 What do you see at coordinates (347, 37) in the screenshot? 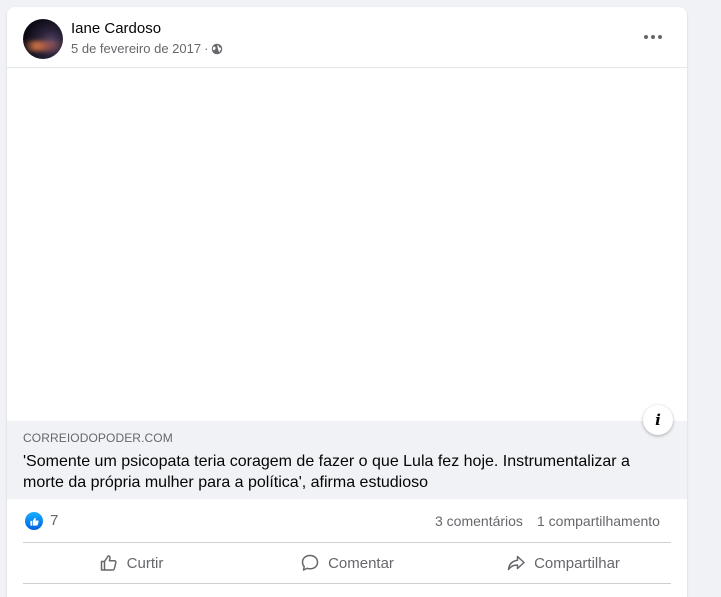
I see `post-header: Iane Cardoso 5 de fevereiro de 2017 ·` at bounding box center [347, 37].